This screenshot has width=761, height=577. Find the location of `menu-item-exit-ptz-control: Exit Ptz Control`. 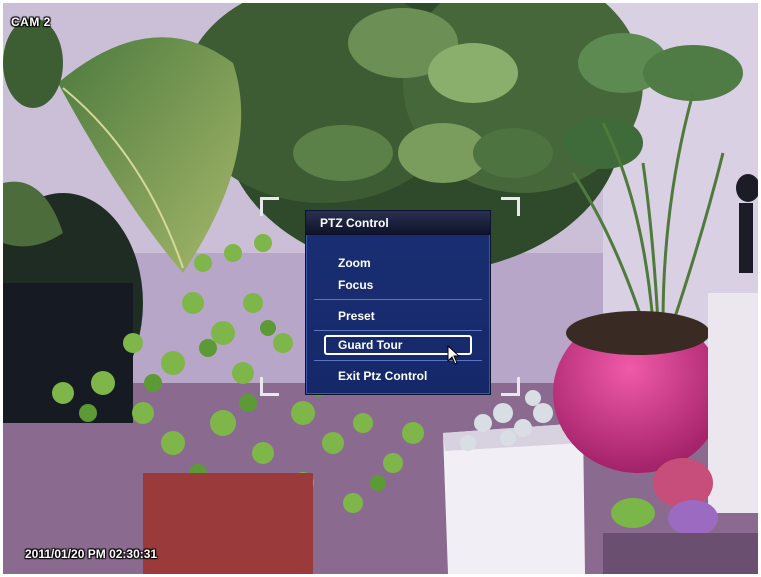

menu-item-exit-ptz-control: Exit Ptz Control is located at coordinates (382, 376).